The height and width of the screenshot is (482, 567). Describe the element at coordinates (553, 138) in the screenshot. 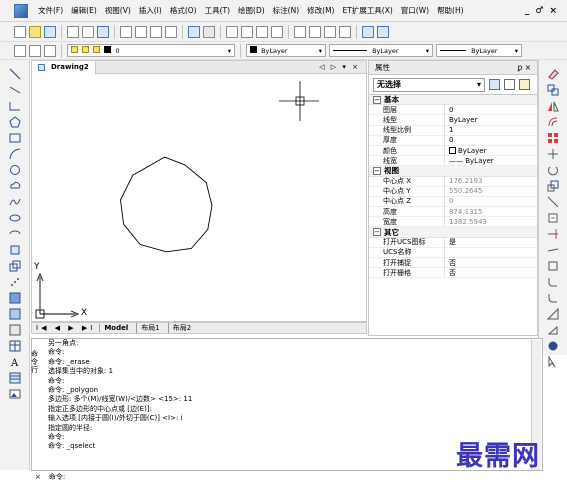

I see `array-icon` at that location.